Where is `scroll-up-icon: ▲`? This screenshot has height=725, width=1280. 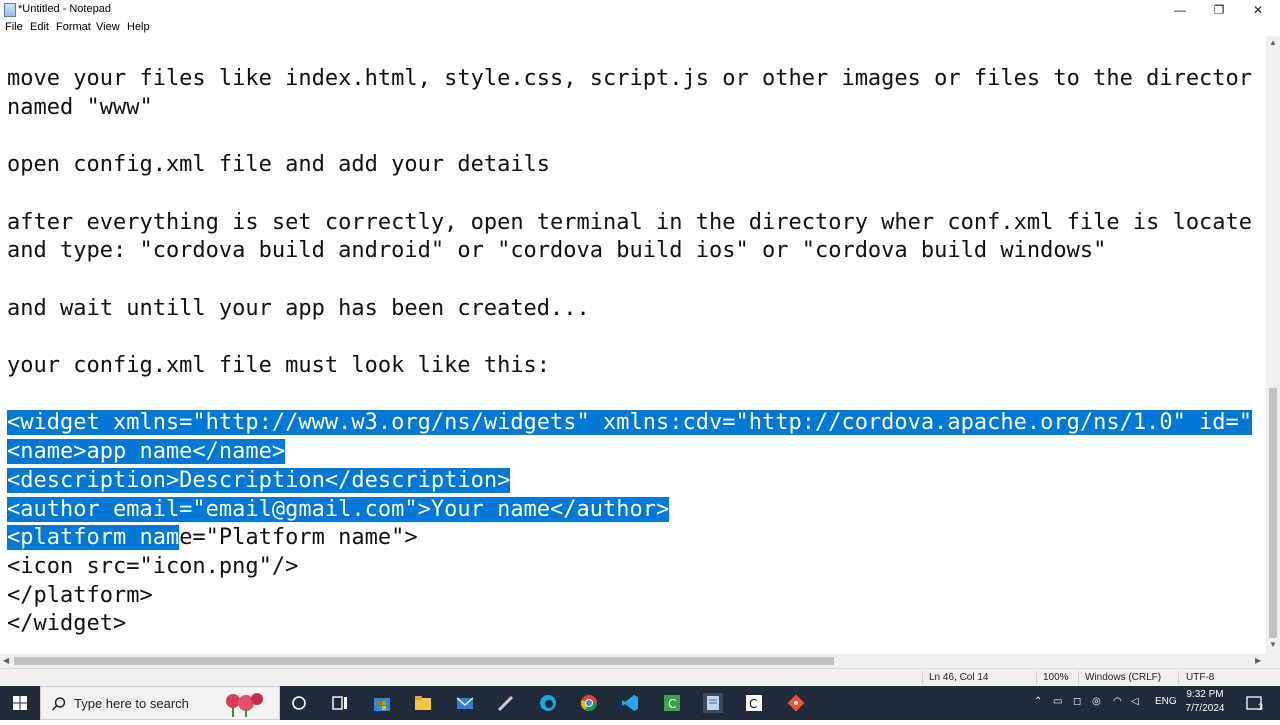 scroll-up-icon: ▲ is located at coordinates (1273, 42).